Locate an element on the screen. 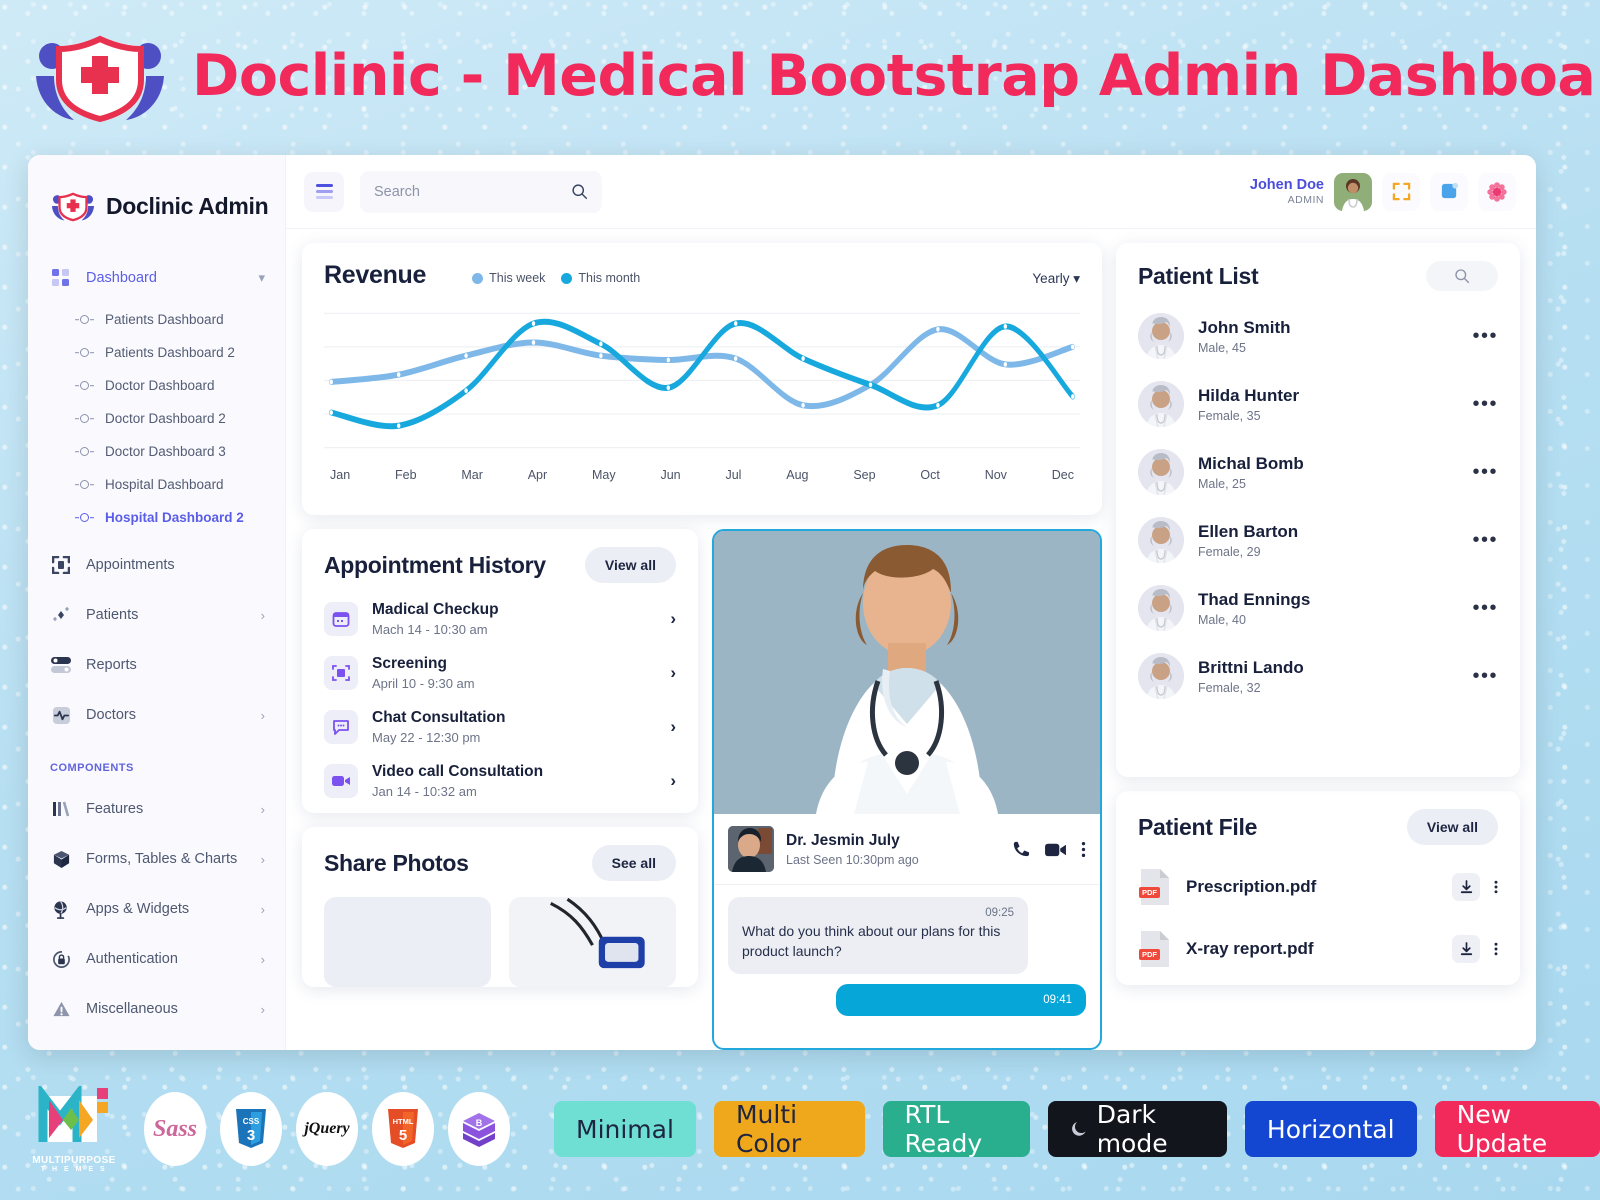  user-meta: Johen Doe ADMIN is located at coordinates (1287, 191).